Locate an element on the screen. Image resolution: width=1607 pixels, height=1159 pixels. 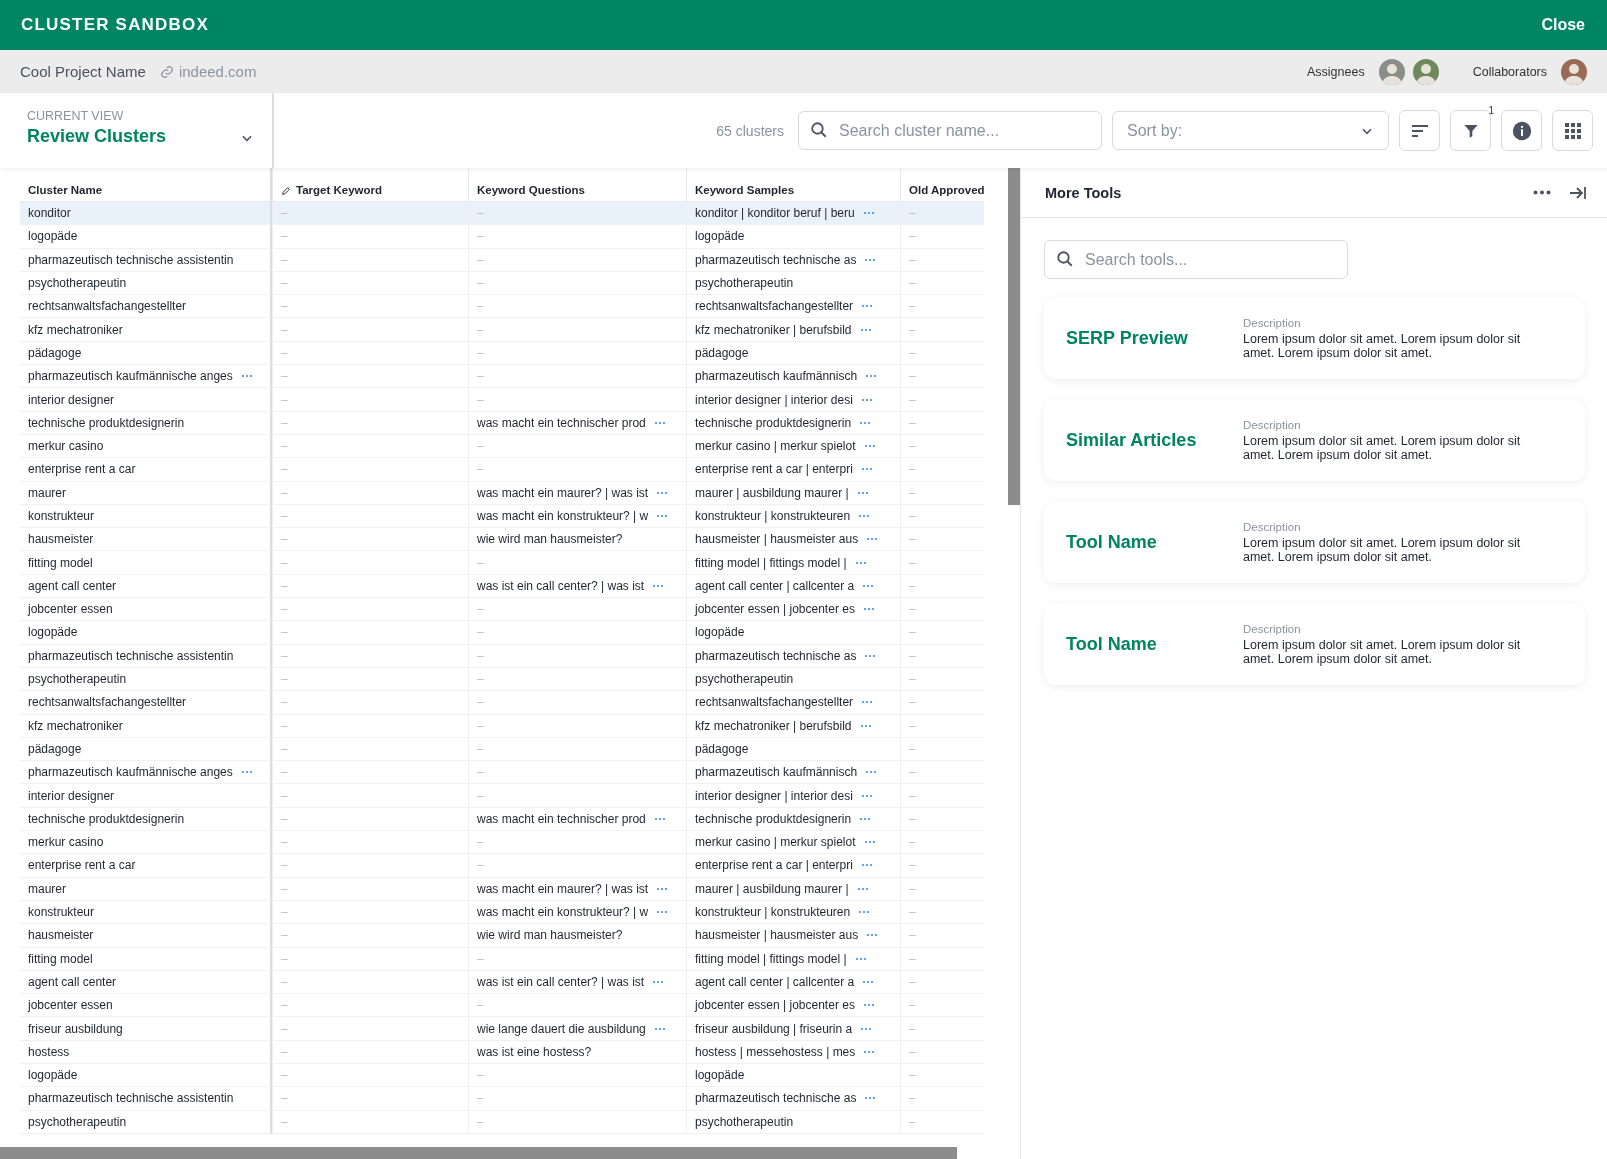
search-icon is located at coordinates (1065, 259).